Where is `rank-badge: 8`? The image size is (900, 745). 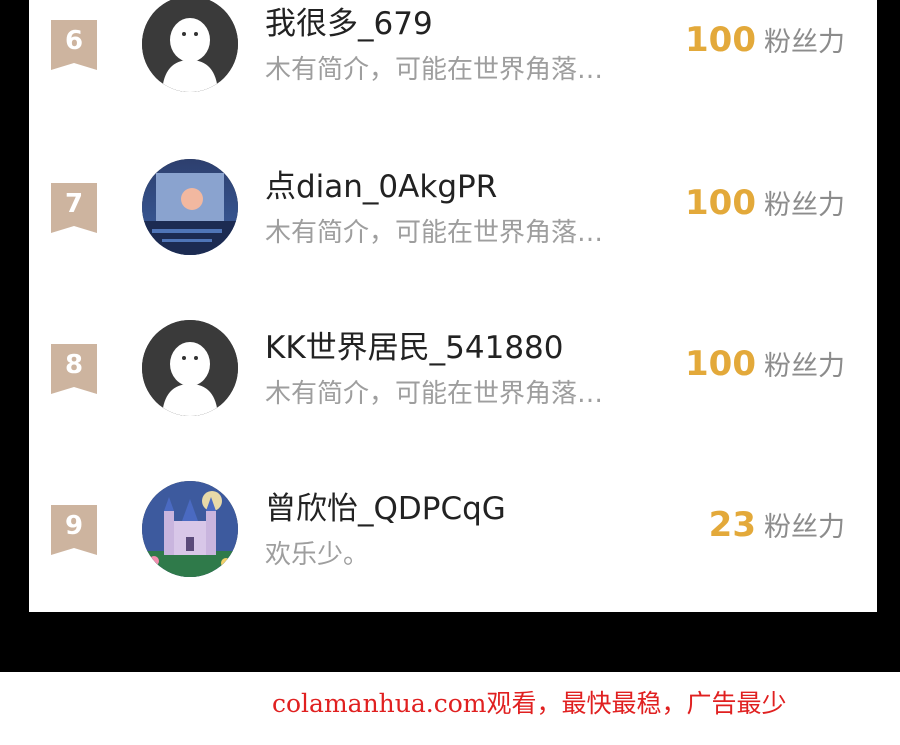 rank-badge: 8 is located at coordinates (74, 369).